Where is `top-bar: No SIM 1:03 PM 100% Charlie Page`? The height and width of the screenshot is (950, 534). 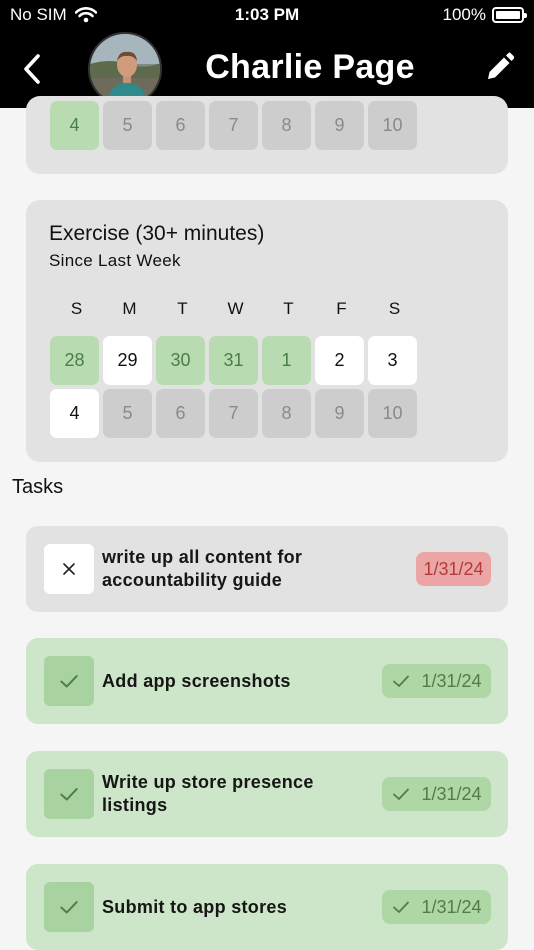 top-bar: No SIM 1:03 PM 100% Charlie Page is located at coordinates (267, 54).